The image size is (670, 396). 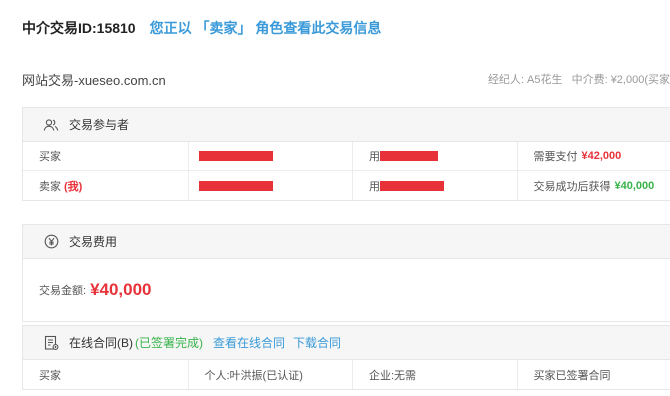 I want to click on contract-header: 在线合同(B) (已签署完成) 查看在线合同 下载合同, so click(x=346, y=343).